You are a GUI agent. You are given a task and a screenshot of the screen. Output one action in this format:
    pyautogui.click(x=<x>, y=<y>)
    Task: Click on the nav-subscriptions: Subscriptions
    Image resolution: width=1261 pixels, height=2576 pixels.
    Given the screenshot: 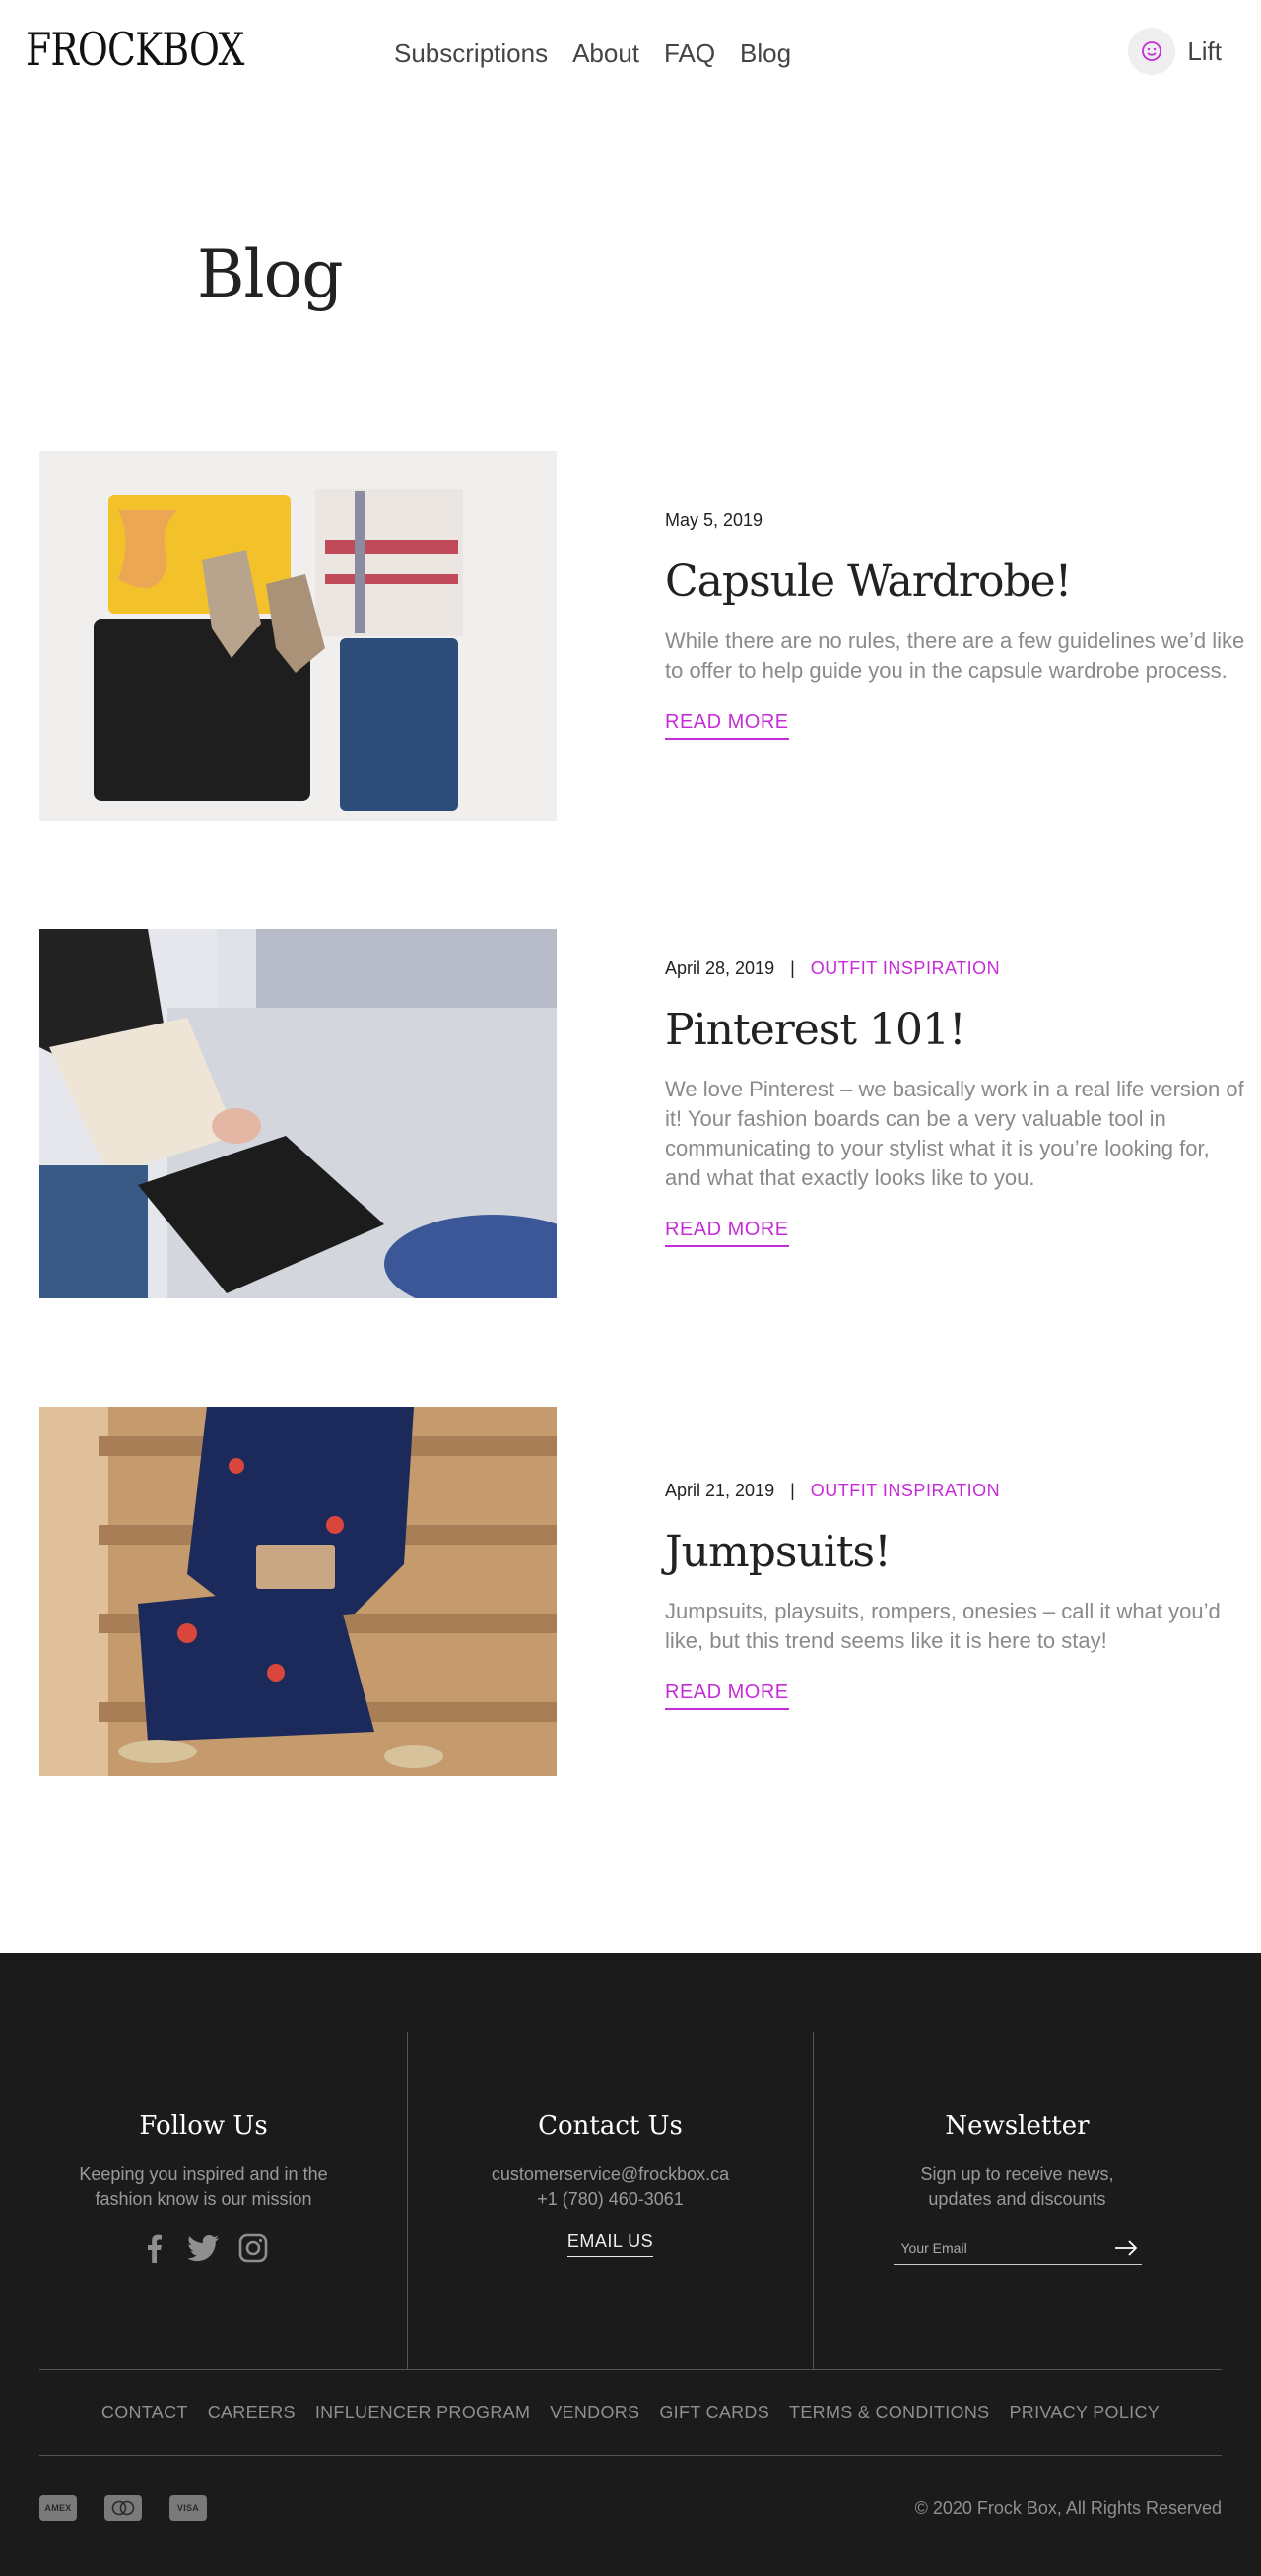 What is the action you would take?
    pyautogui.click(x=471, y=53)
    